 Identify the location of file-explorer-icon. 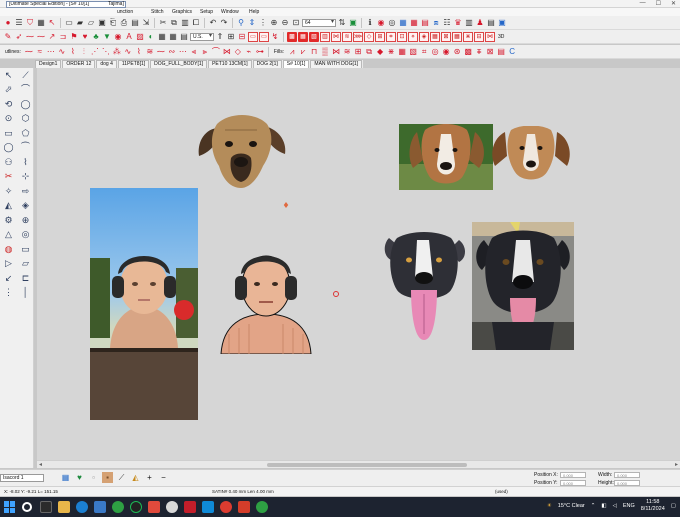
(64, 507).